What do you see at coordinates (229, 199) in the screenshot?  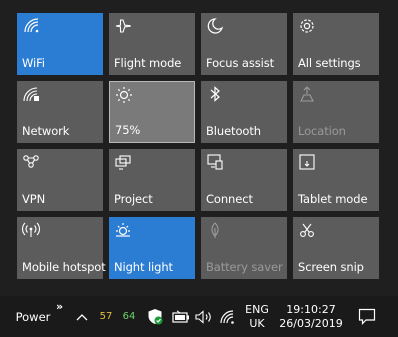 I see `quick-action-label: Connect` at bounding box center [229, 199].